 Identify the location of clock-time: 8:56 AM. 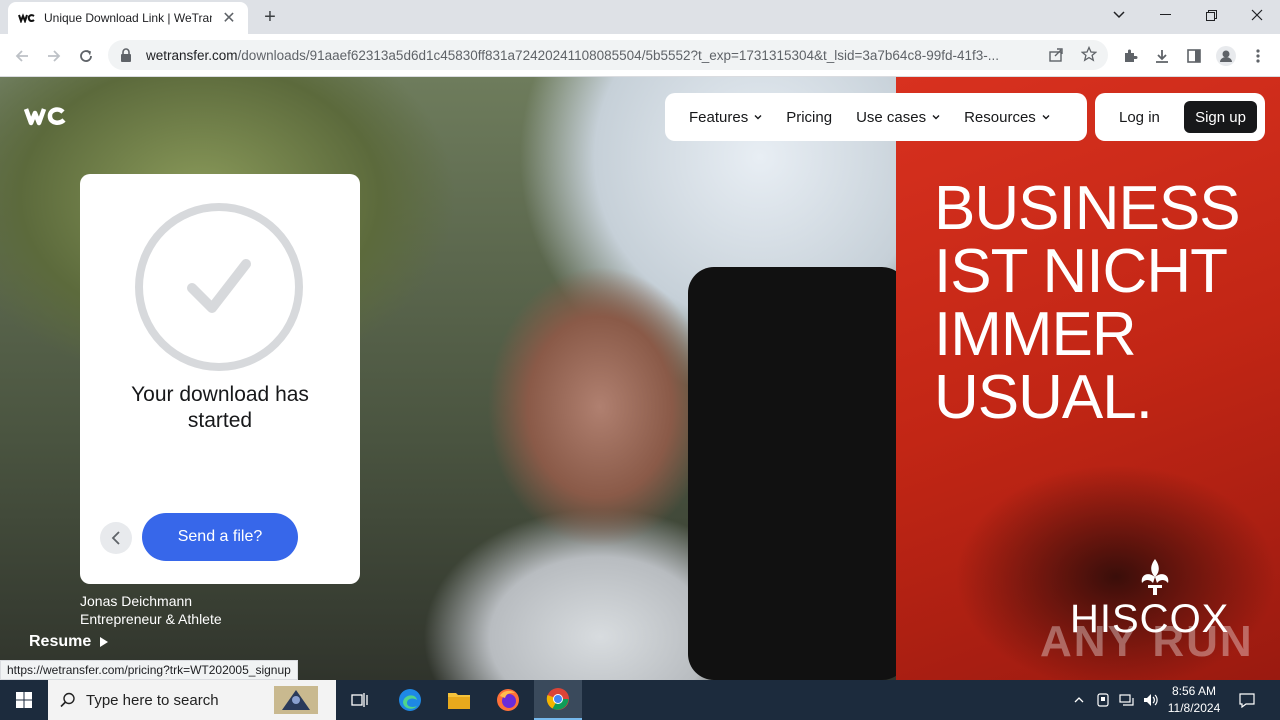
(1194, 691).